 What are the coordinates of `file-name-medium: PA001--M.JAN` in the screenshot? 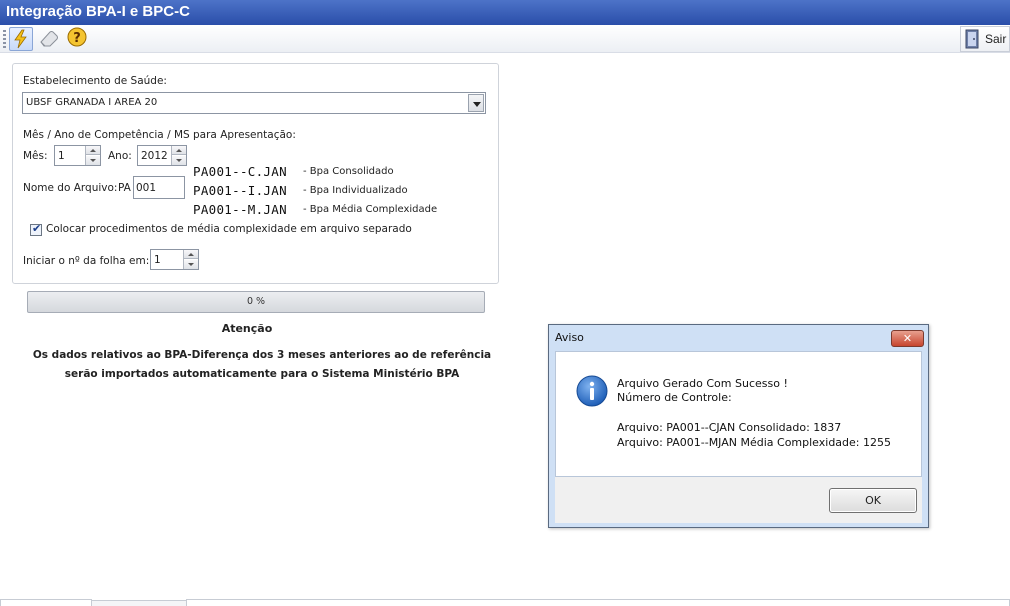 It's located at (240, 209).